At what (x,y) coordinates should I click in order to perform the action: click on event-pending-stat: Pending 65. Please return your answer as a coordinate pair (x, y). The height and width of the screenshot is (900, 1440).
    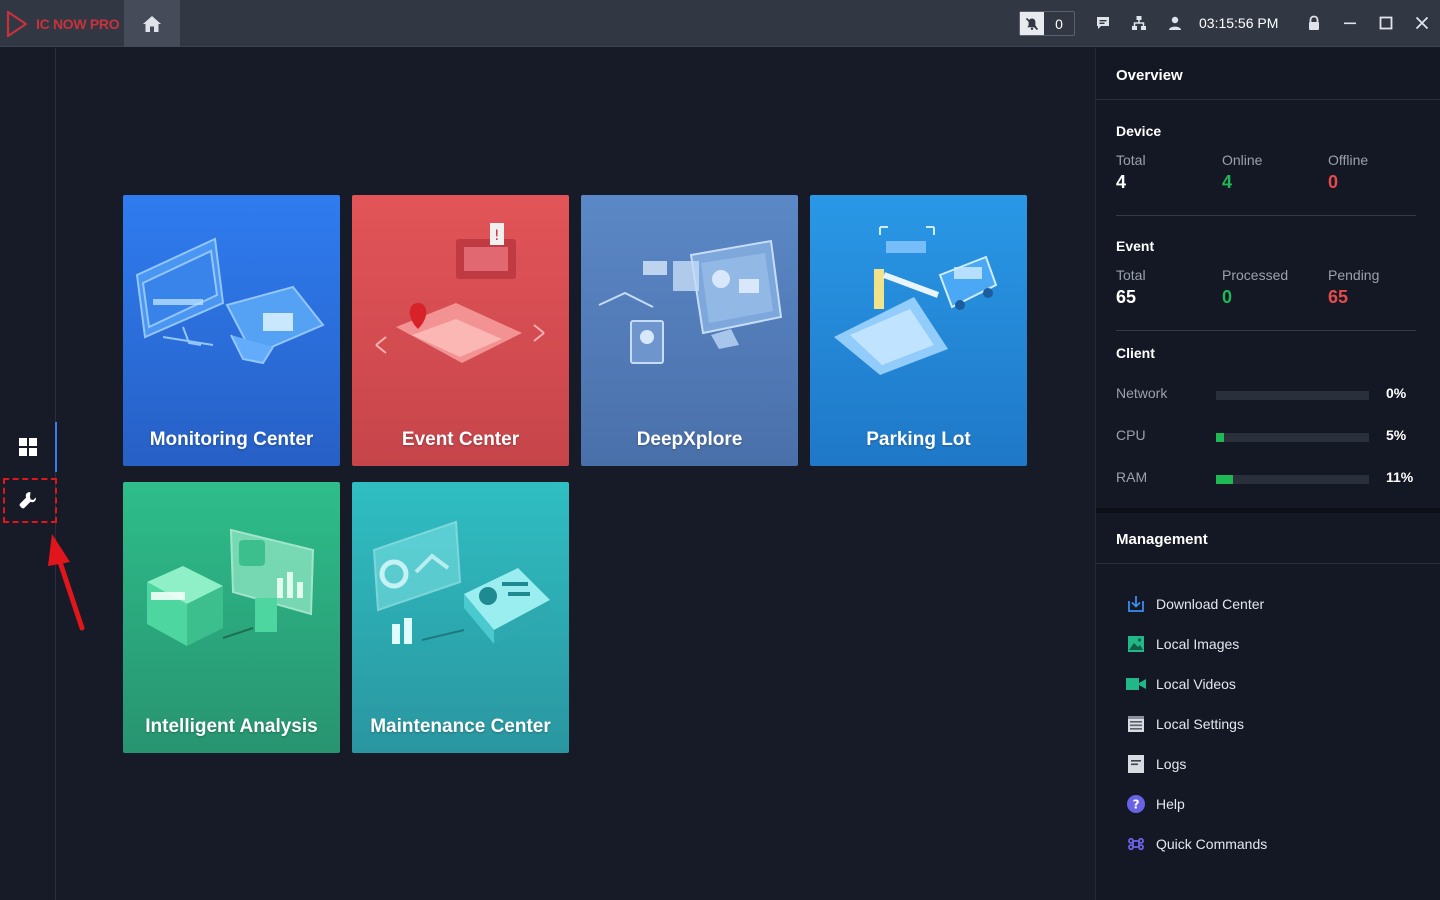
    Looking at the image, I should click on (1378, 287).